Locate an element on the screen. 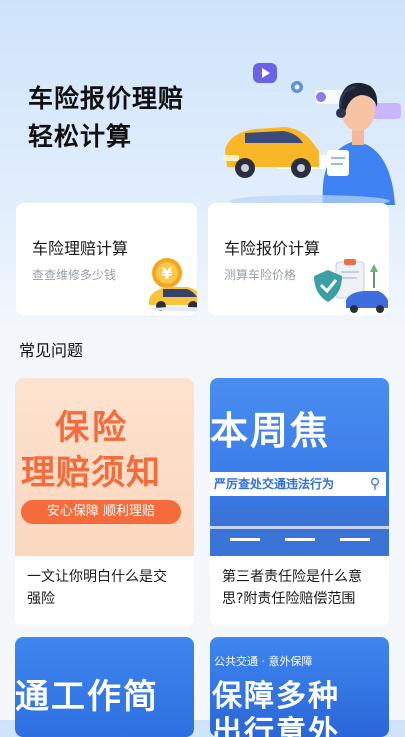  claim-calc-subtitle: 查查维修多少钱 is located at coordinates (74, 275).